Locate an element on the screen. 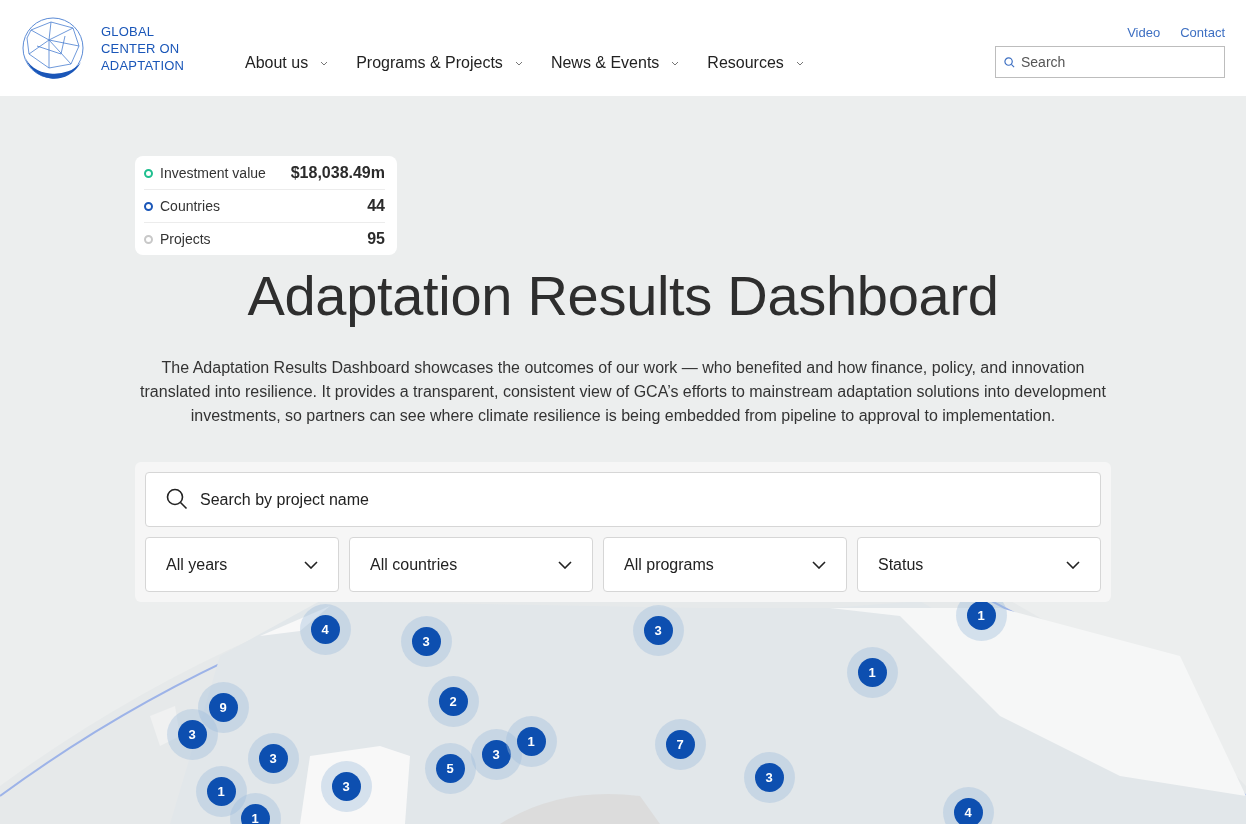  page-title: Adaptation Results Dashboard is located at coordinates (623, 295).